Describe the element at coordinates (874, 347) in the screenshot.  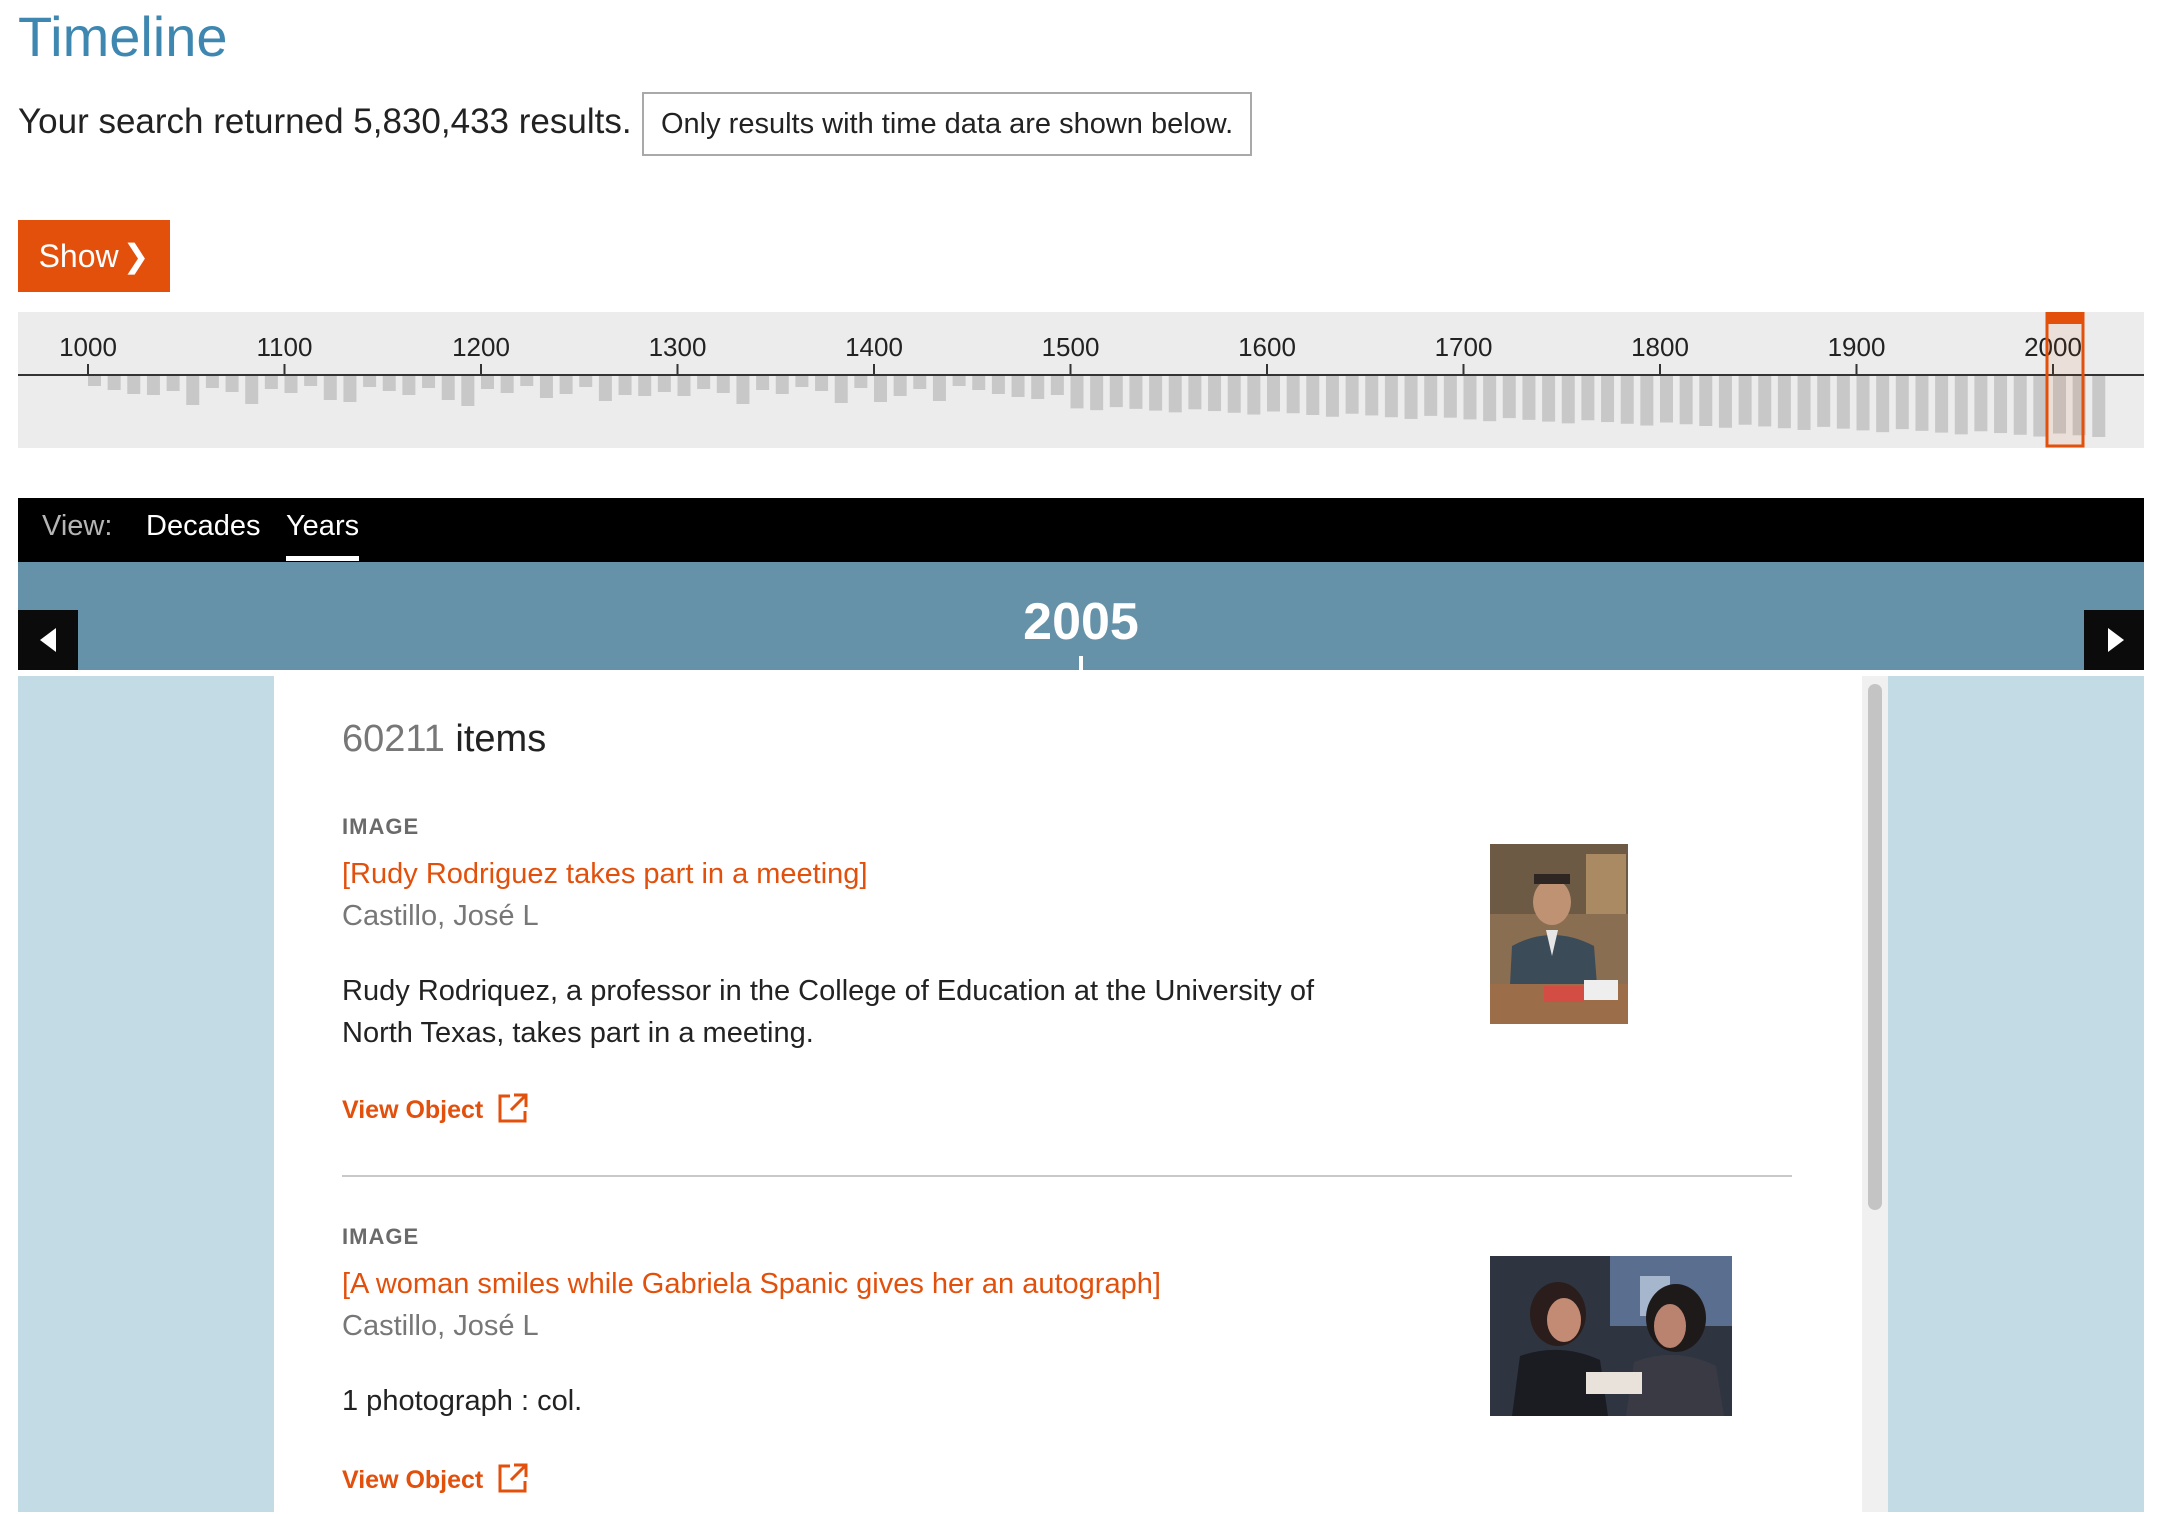
I see `histogram-tick-label: 1400` at that location.